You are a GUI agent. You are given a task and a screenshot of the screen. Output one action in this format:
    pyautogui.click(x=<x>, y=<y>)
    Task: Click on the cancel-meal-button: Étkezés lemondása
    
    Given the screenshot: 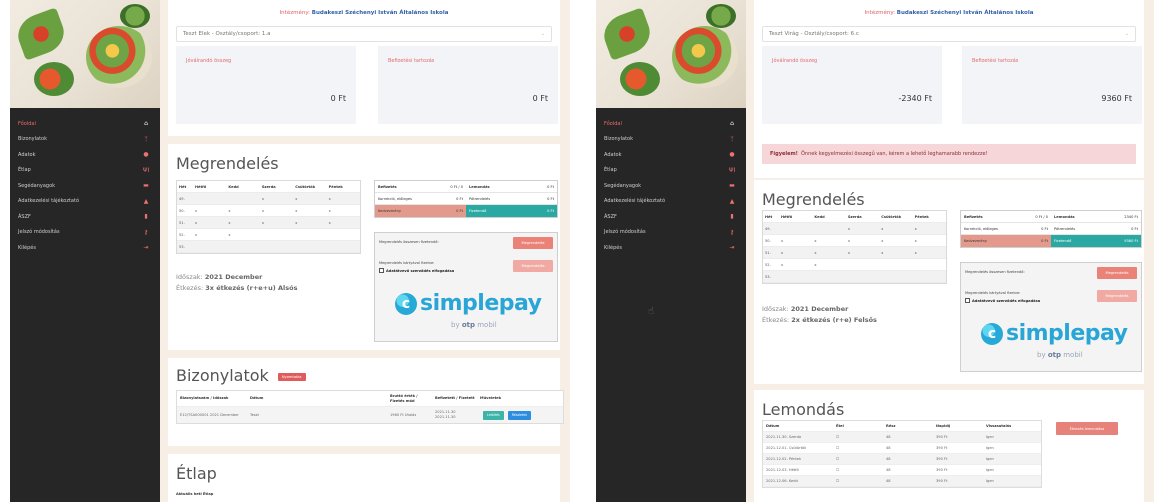 What is the action you would take?
    pyautogui.click(x=1087, y=428)
    